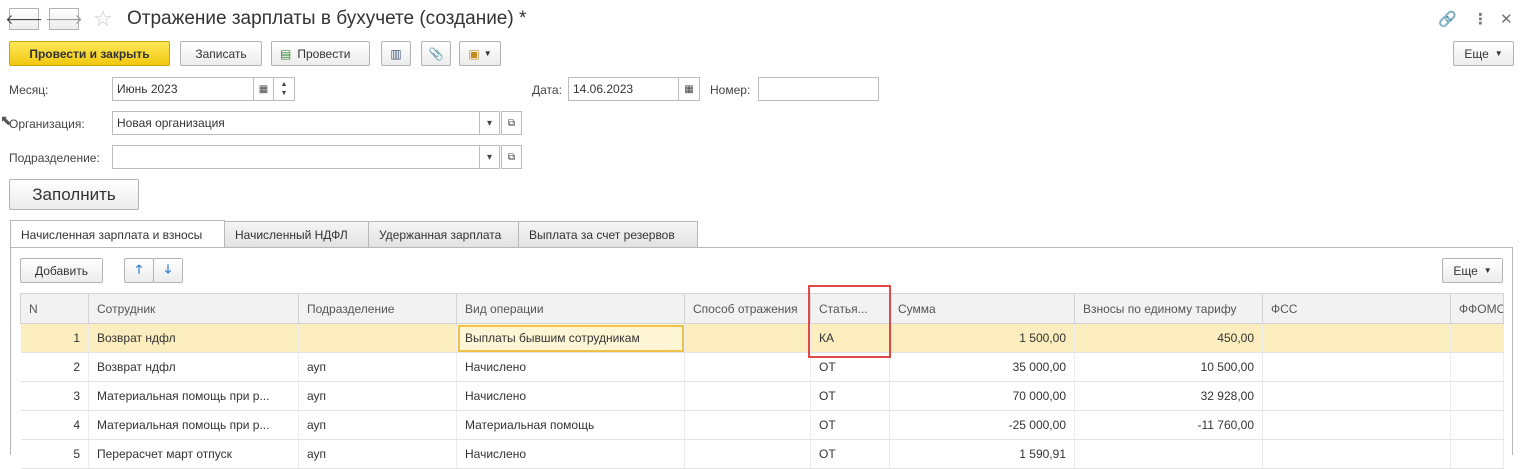  Describe the element at coordinates (1168, 367) in the screenshot. I see `cell-contributions: 10 500,00` at that location.